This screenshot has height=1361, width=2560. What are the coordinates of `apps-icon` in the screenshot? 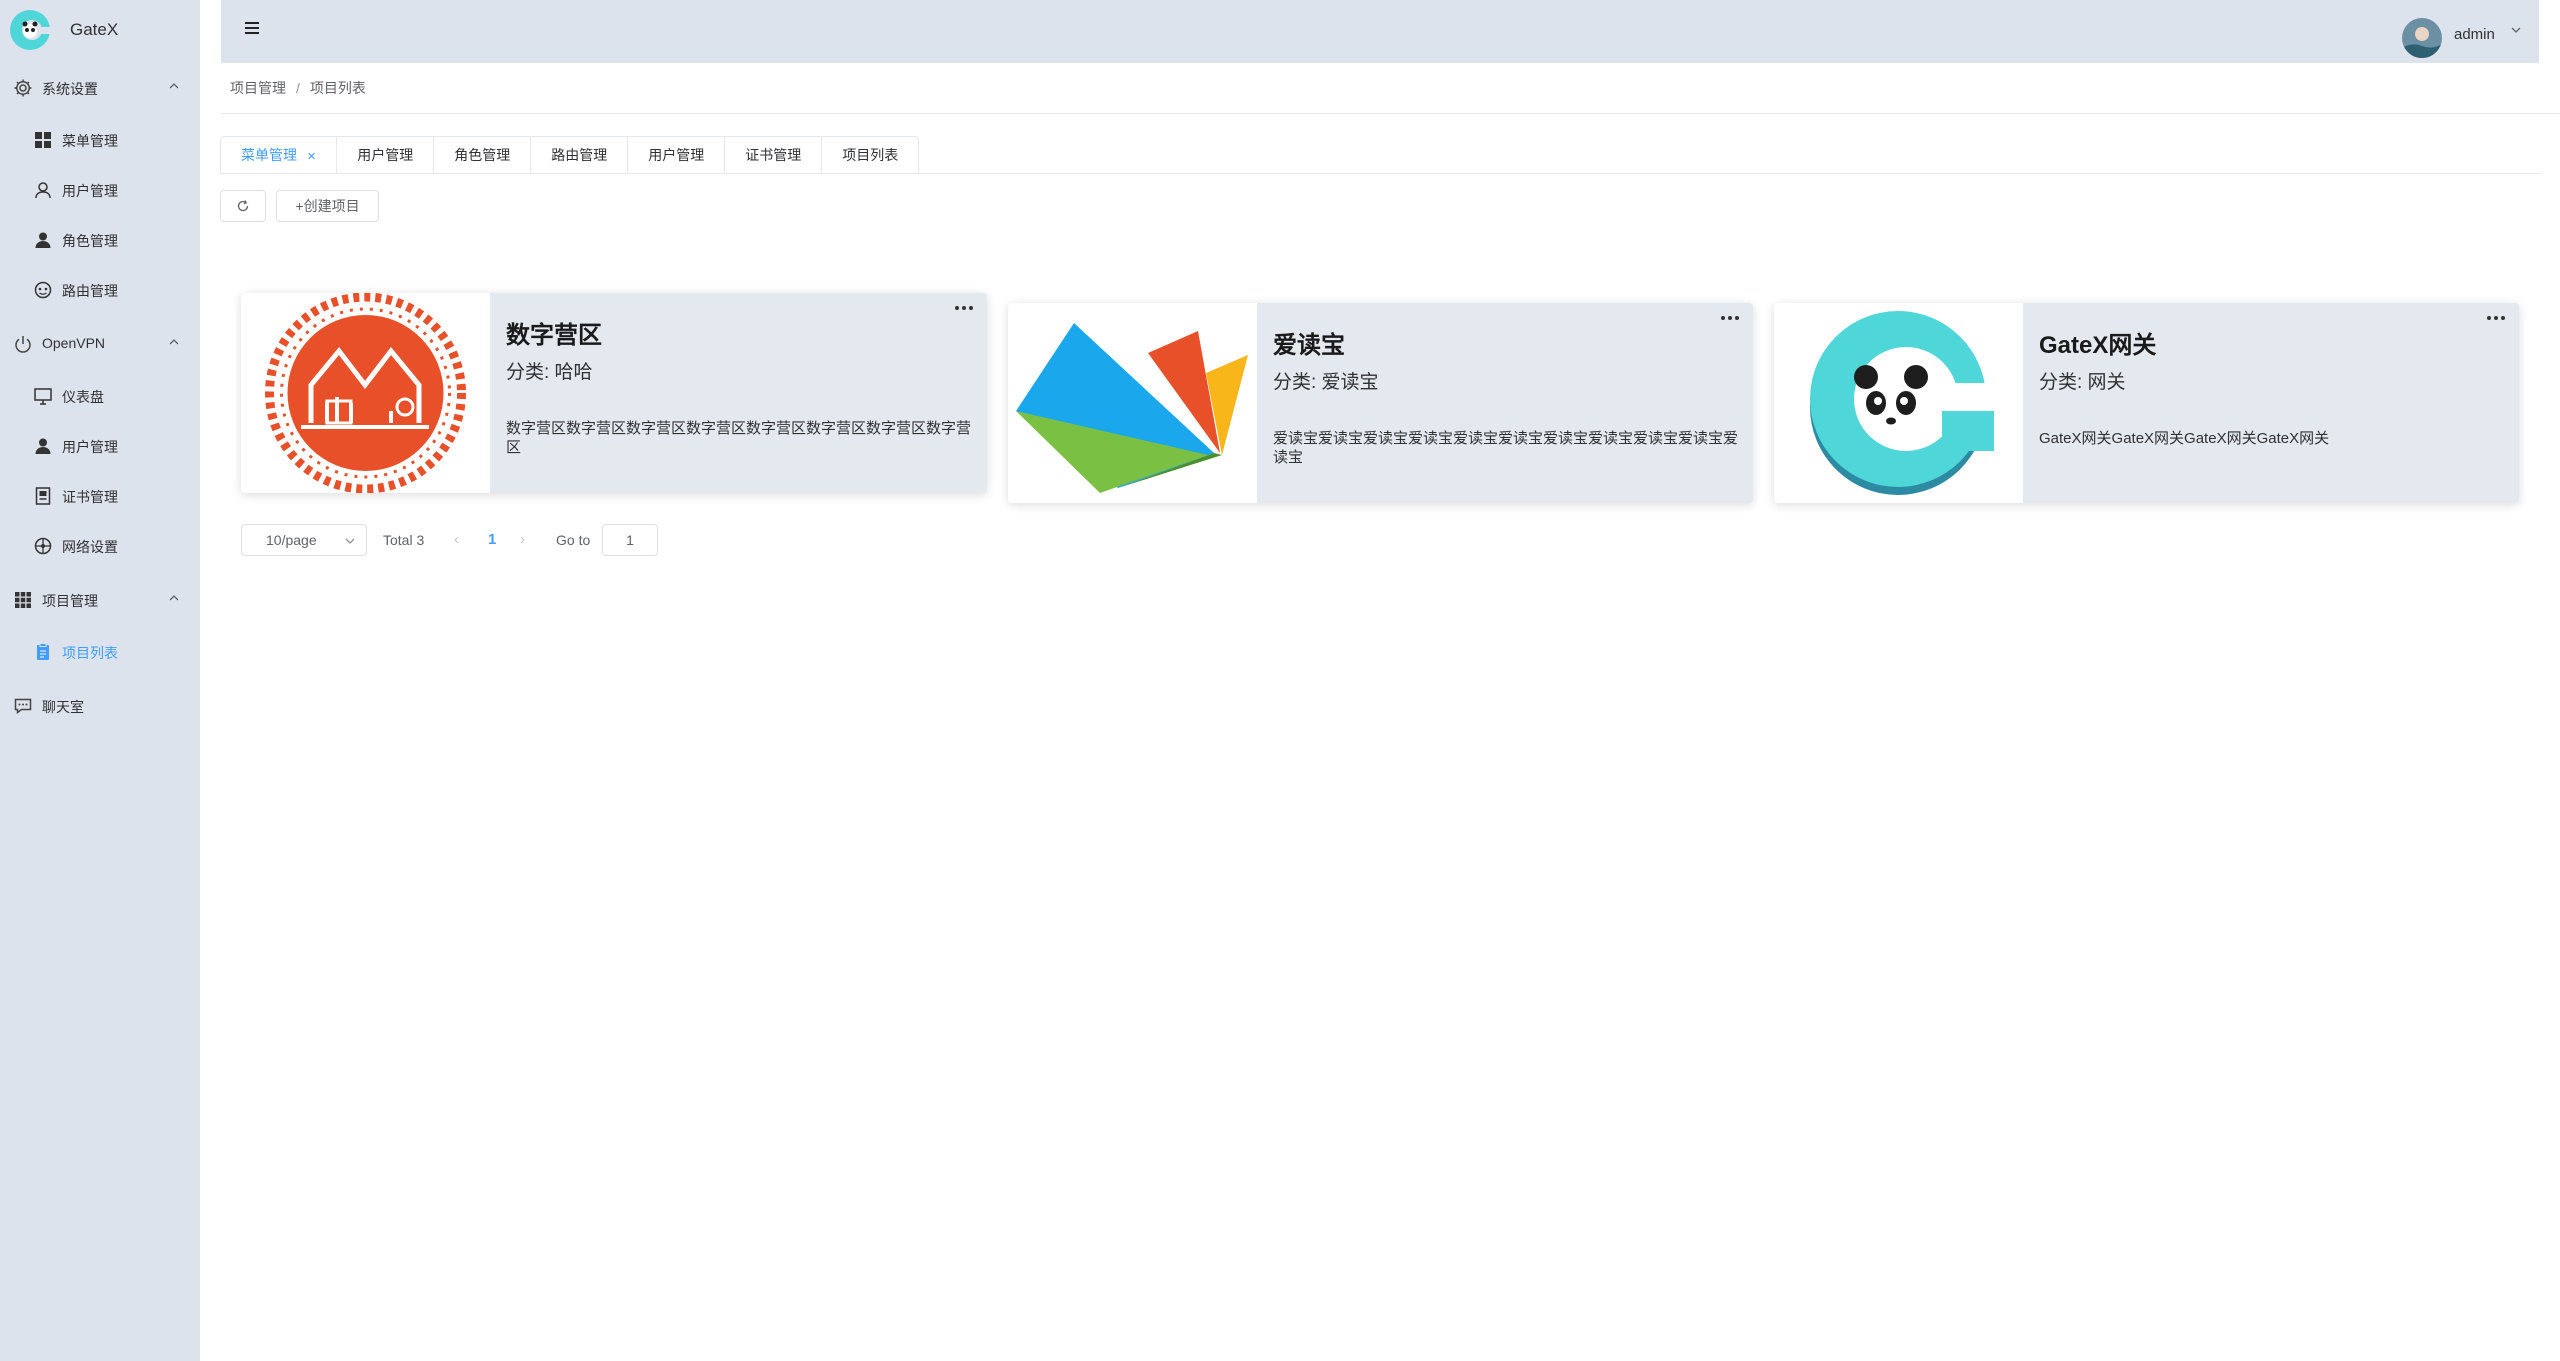 It's located at (23, 600).